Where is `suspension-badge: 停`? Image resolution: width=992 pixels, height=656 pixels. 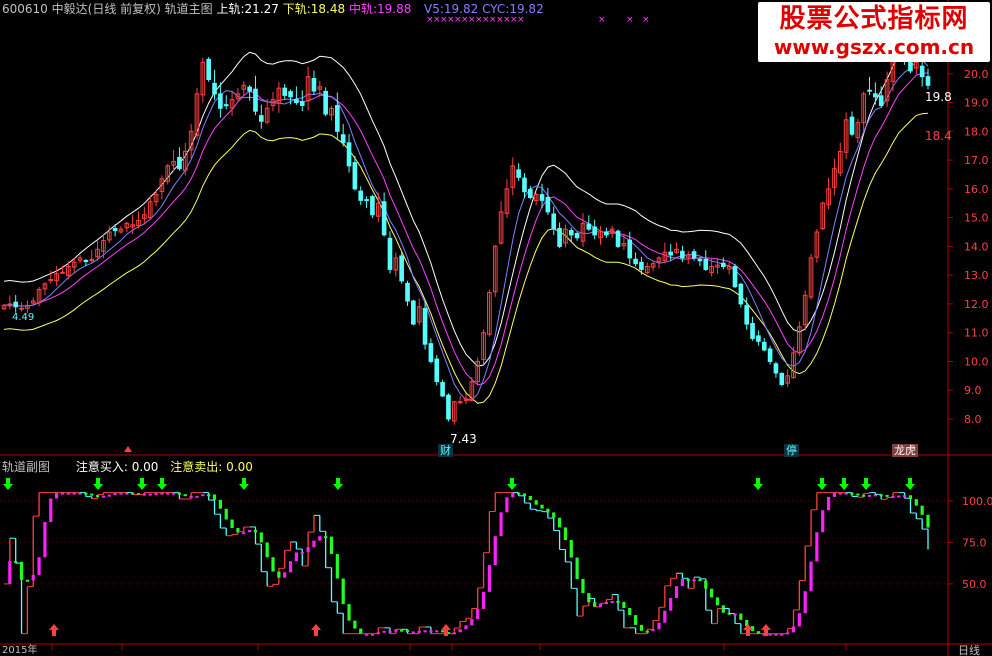 suspension-badge: 停 is located at coordinates (791, 450).